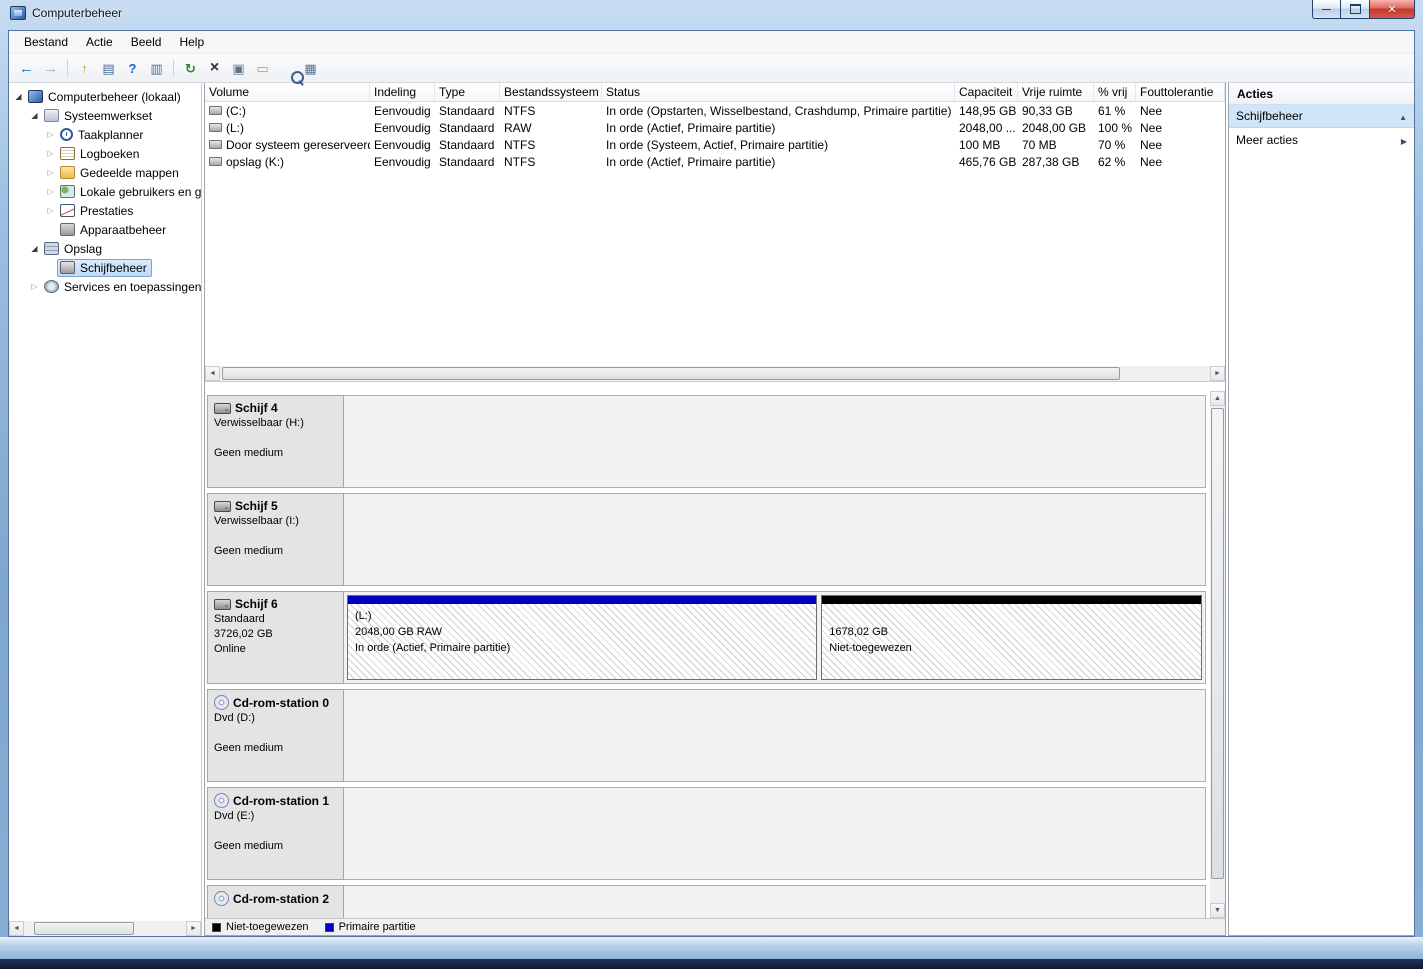  I want to click on tree-item-services-toepassingen: Services en toepassingen, so click(105, 286).